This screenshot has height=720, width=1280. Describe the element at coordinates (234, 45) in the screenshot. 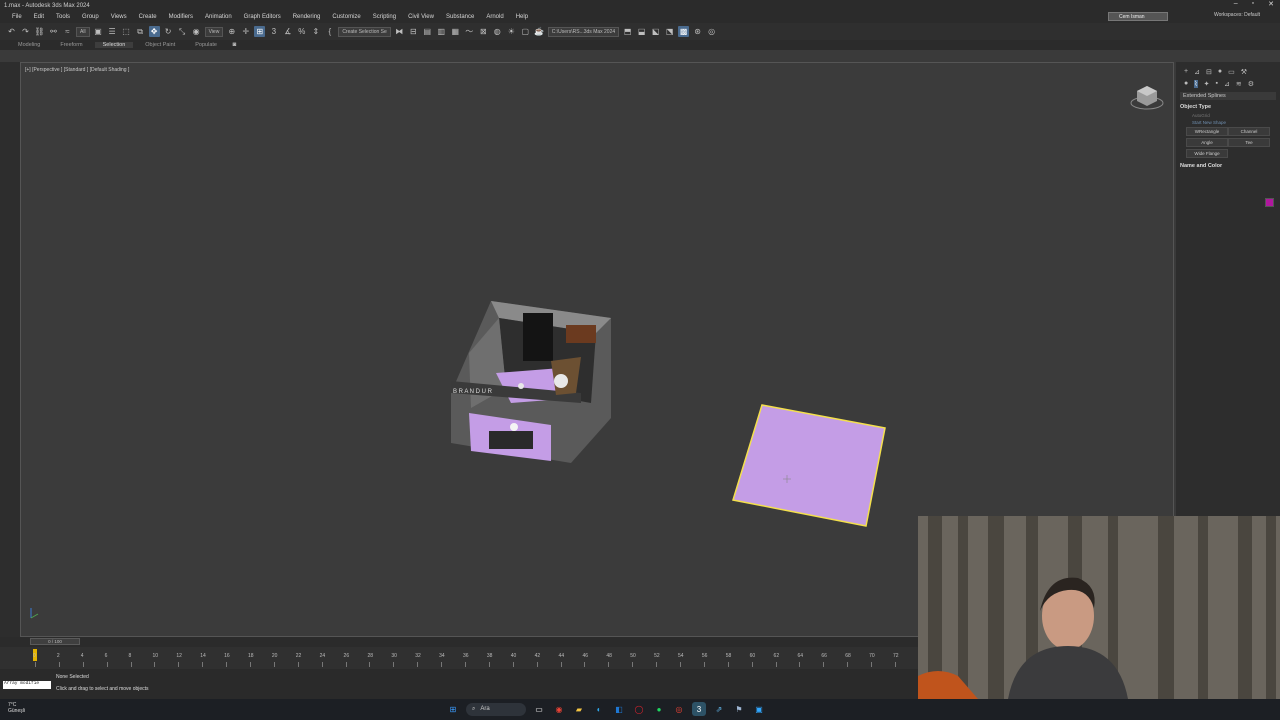

I see `ribbon-options-icon: ◙` at that location.